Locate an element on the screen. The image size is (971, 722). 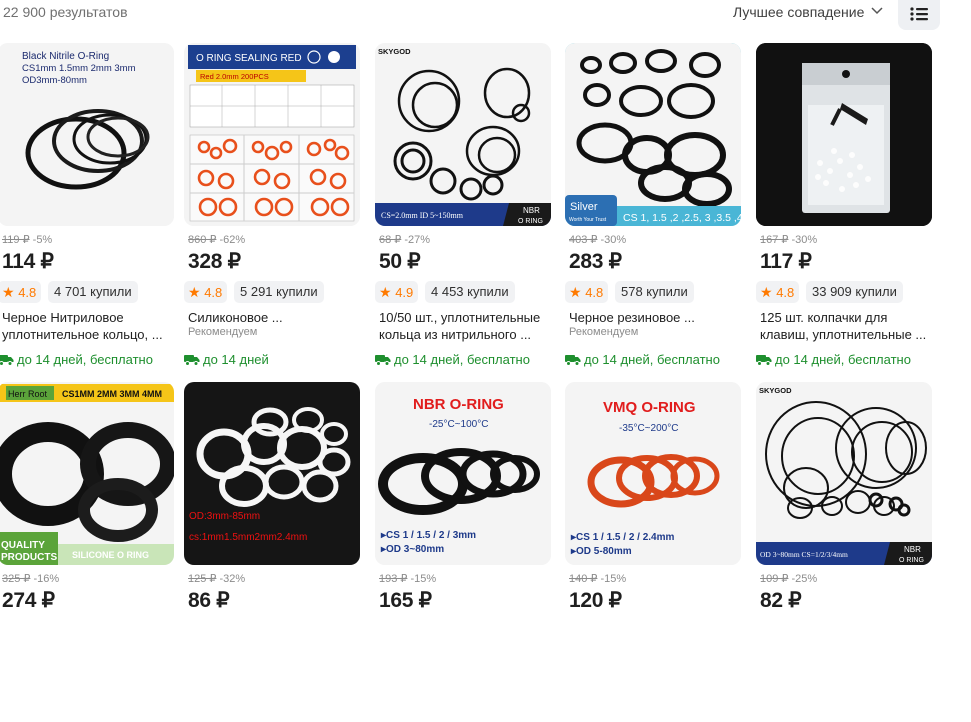
image-caption-2: CS1MM 2MM 3MM 4MM is located at coordinates (112, 394).